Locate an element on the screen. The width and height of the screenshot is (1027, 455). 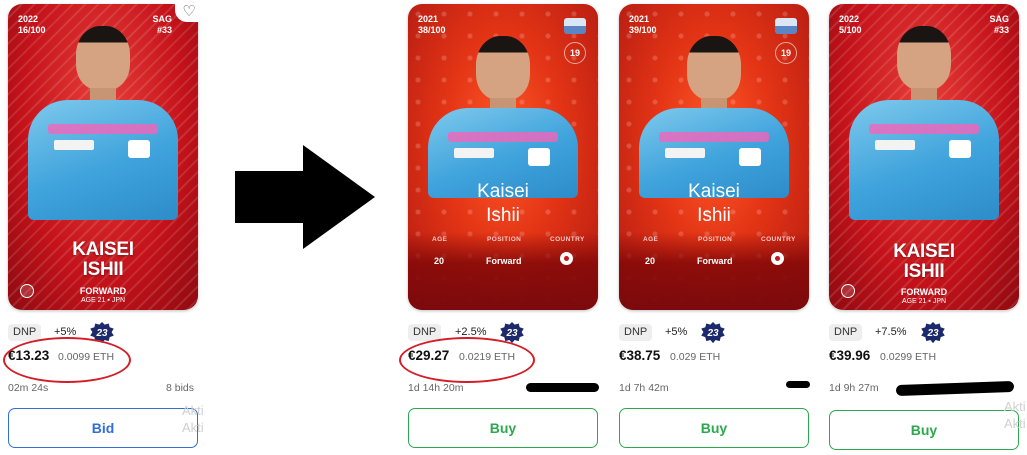
bonus-percent: +7.5% is located at coordinates (891, 332).